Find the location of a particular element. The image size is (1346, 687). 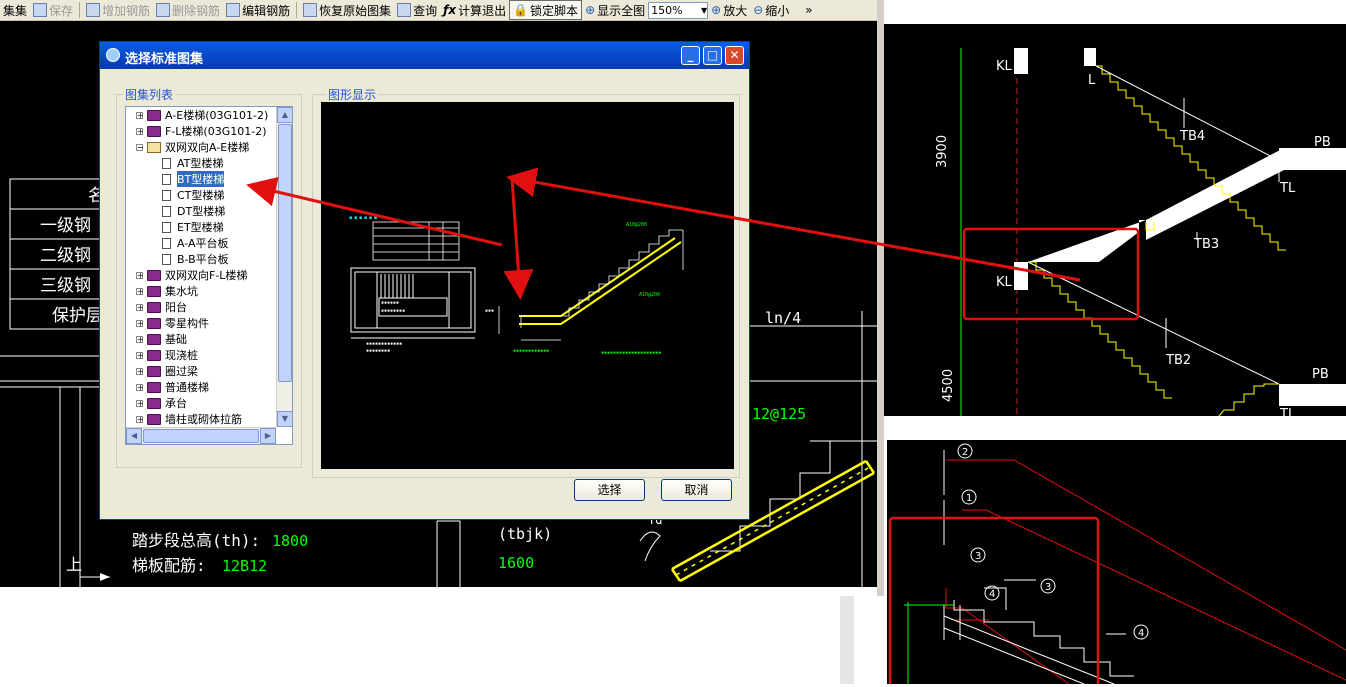

add-rebar-button: 增加钢筋 is located at coordinates (118, 10).